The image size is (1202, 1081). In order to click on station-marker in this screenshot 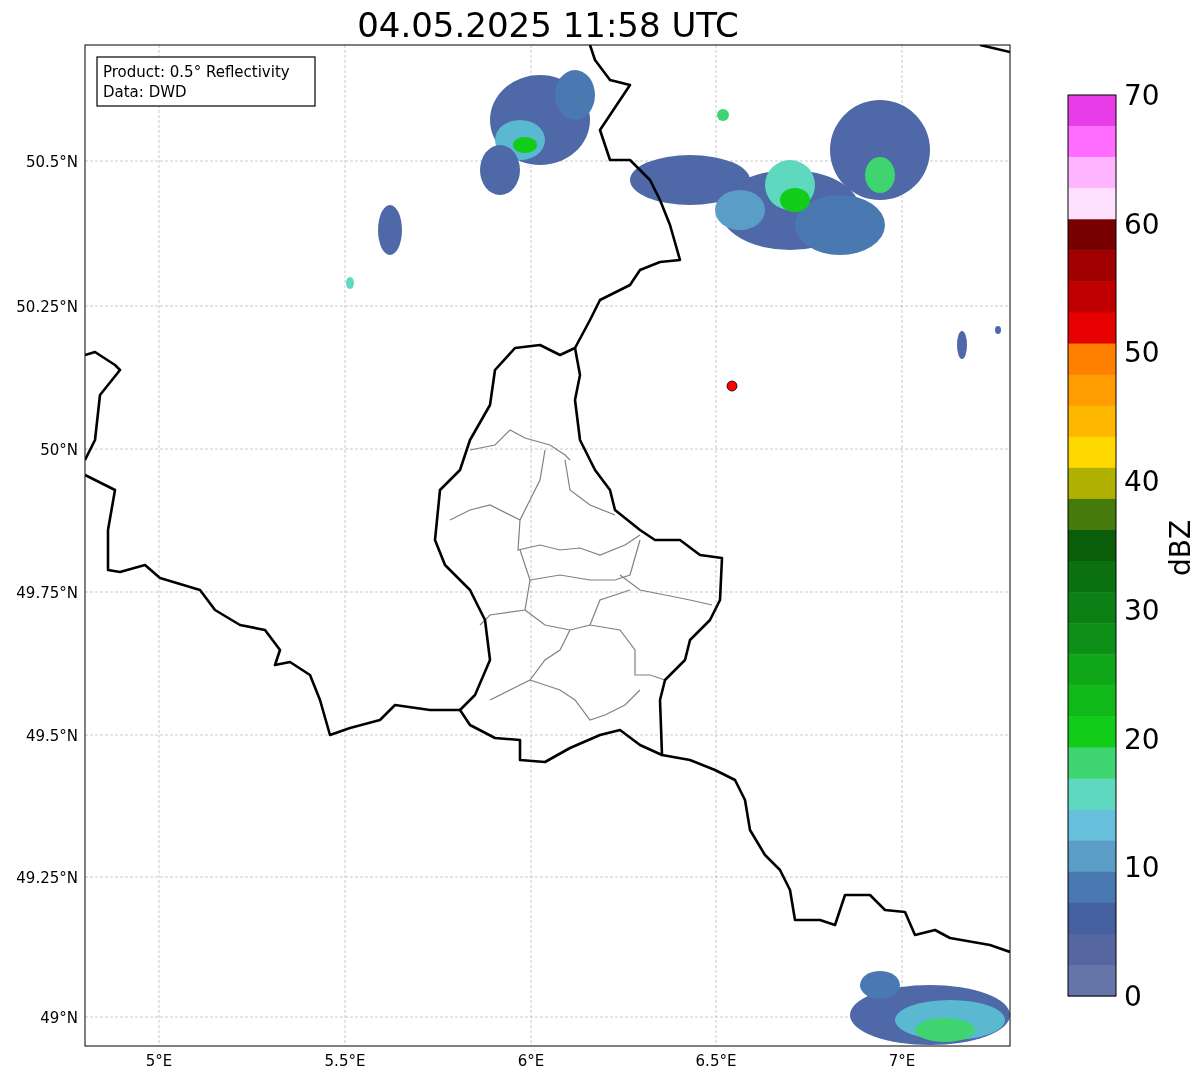, I will do `click(732, 386)`.